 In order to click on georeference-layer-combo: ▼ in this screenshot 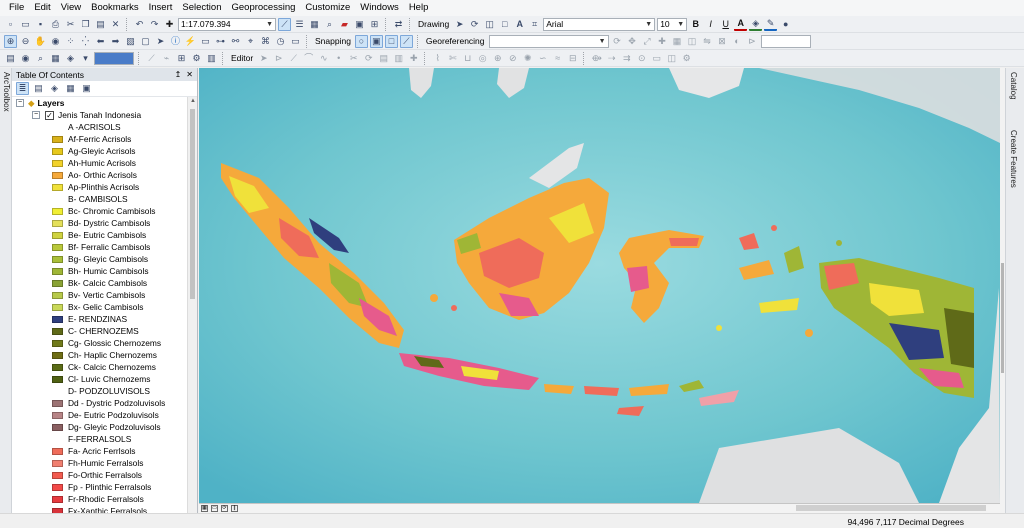, I will do `click(548, 41)`.